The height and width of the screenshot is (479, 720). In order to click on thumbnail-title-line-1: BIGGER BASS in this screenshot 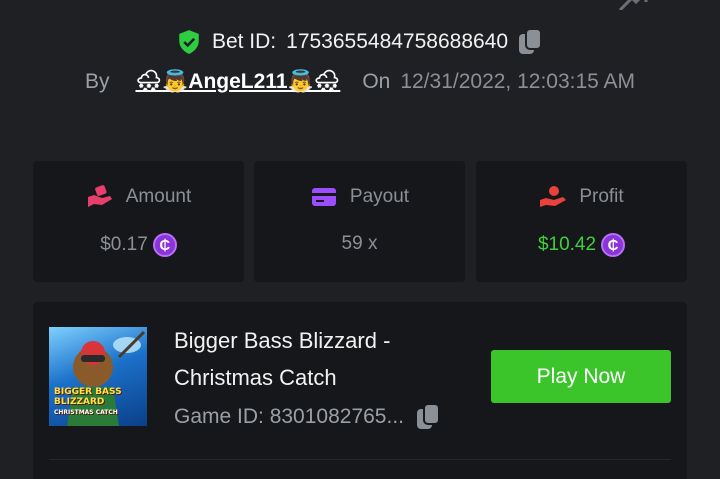, I will do `click(88, 392)`.